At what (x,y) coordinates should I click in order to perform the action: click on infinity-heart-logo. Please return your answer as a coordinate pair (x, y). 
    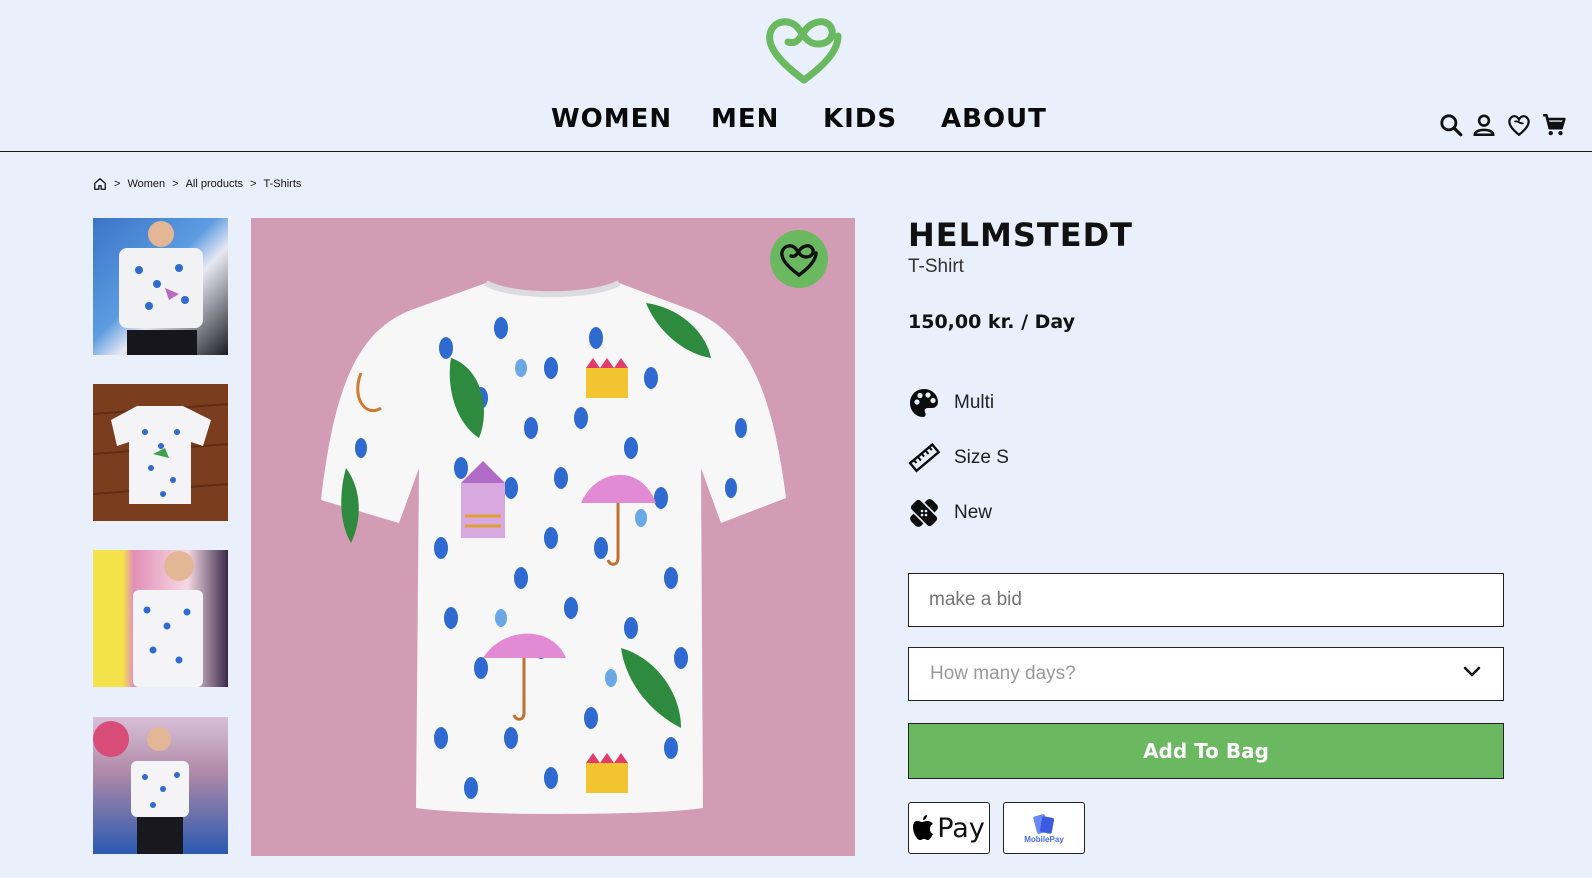
    Looking at the image, I should click on (804, 50).